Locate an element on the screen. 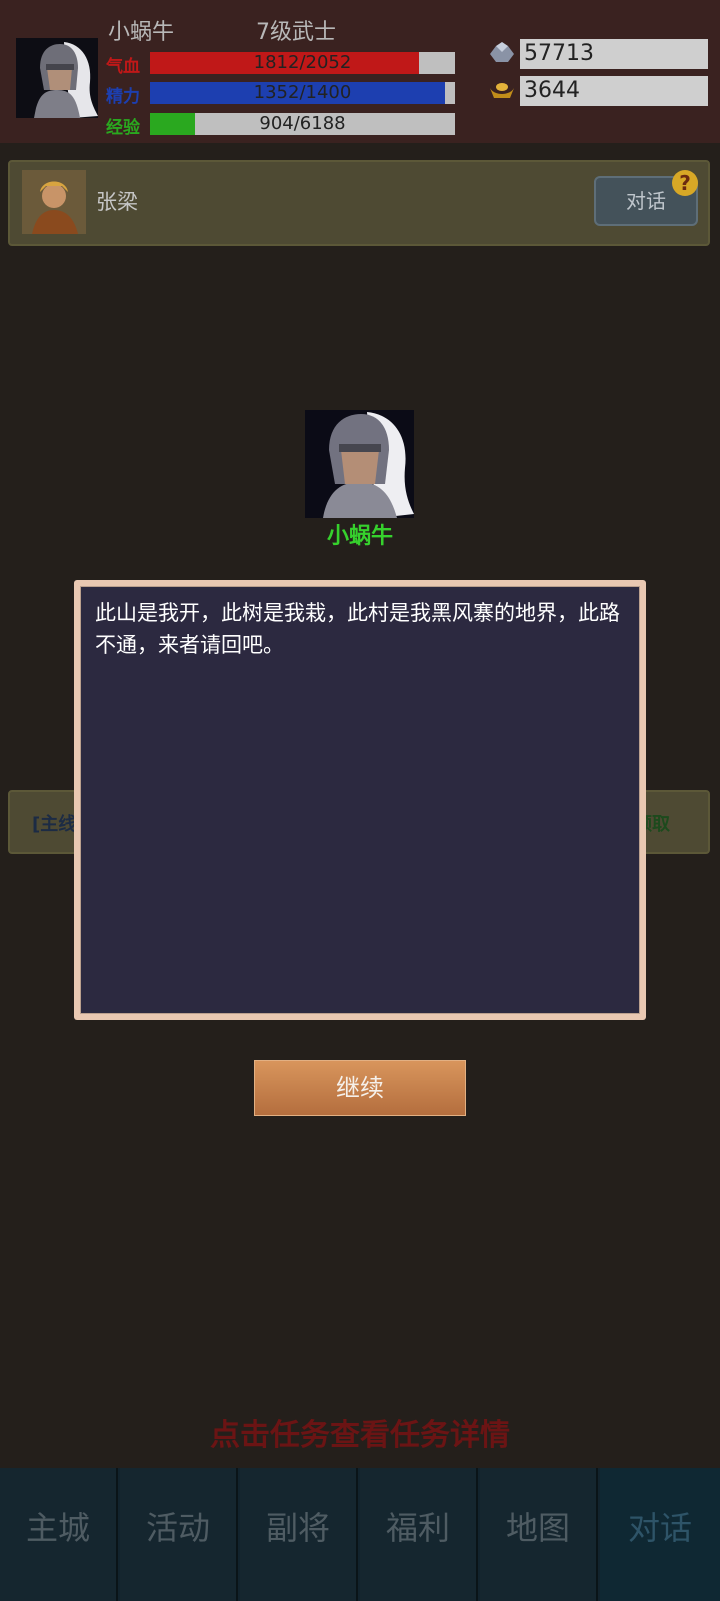 The width and height of the screenshot is (720, 1601). dialog-text: 此山是我开，此树是我栽，此村是我黑风寨的地界，此路不通，来者请回吧。 is located at coordinates (357, 629).